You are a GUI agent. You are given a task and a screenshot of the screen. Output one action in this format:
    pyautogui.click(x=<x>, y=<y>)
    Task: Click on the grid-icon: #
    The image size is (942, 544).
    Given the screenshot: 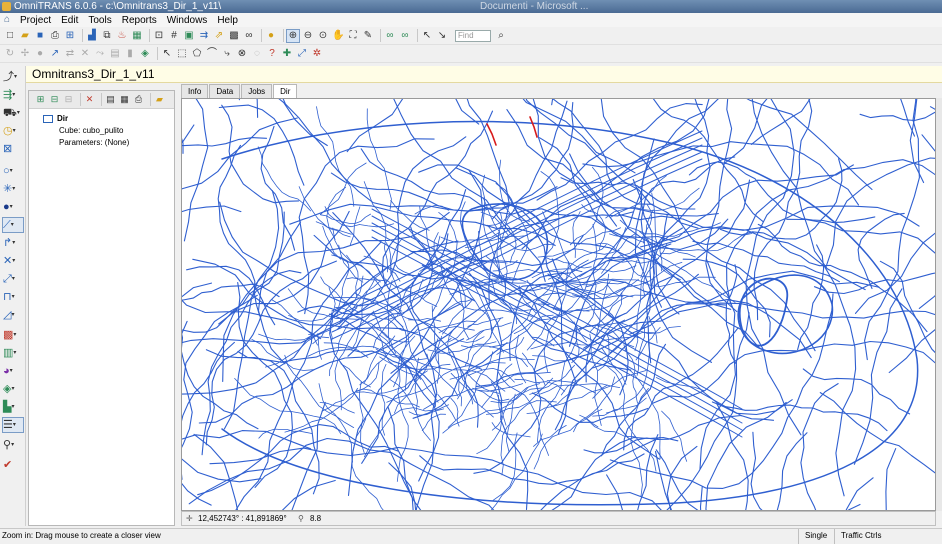 What is the action you would take?
    pyautogui.click(x=174, y=36)
    